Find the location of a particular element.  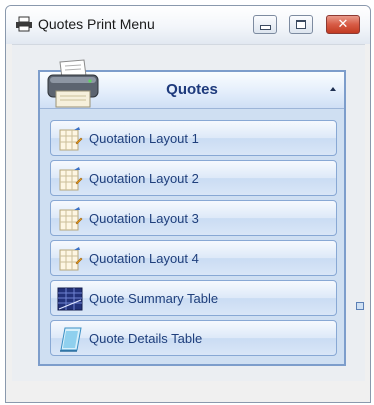

quotation-layout-1-label: Quotation Layout 1 is located at coordinates (144, 138).